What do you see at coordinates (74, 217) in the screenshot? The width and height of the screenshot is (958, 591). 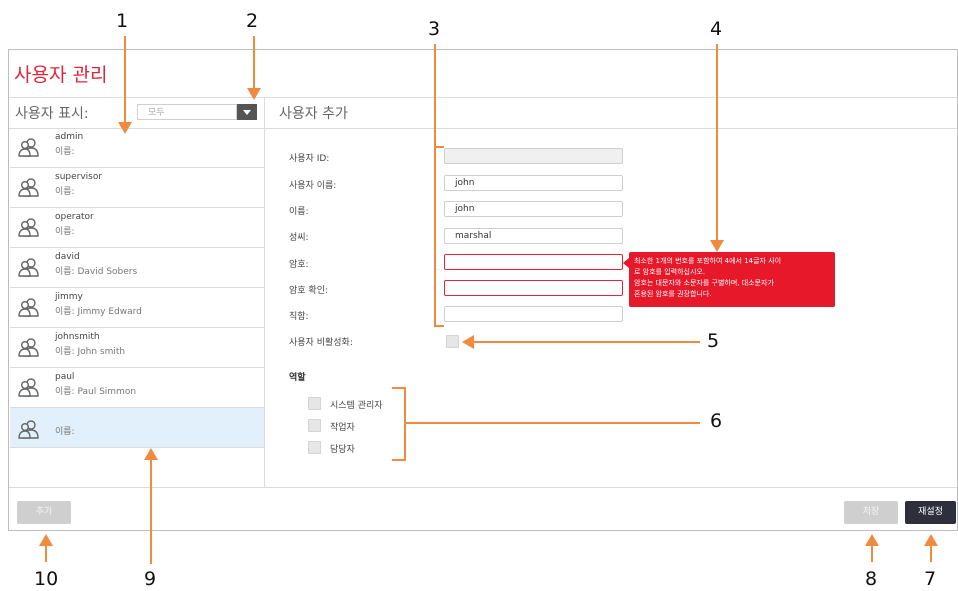 I see `user-id: operator` at bounding box center [74, 217].